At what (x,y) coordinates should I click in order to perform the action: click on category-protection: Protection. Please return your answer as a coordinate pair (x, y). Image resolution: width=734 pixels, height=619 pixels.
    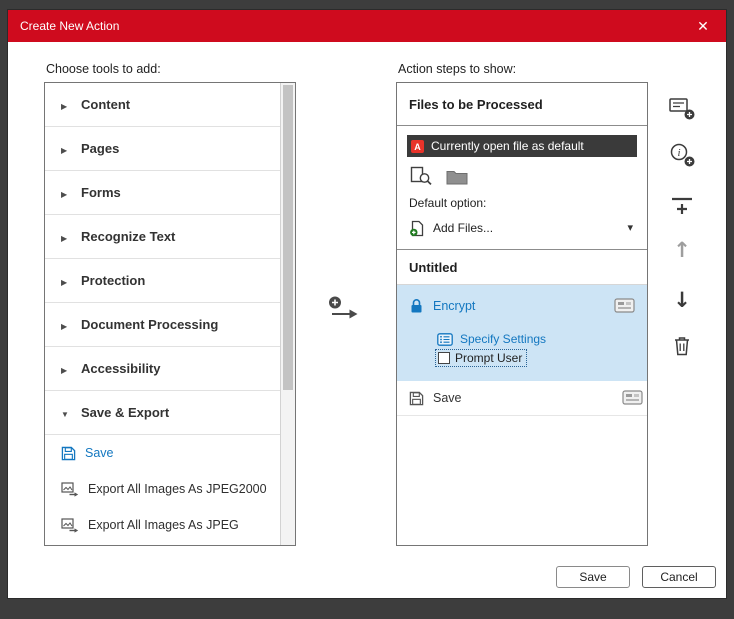
    Looking at the image, I should click on (162, 281).